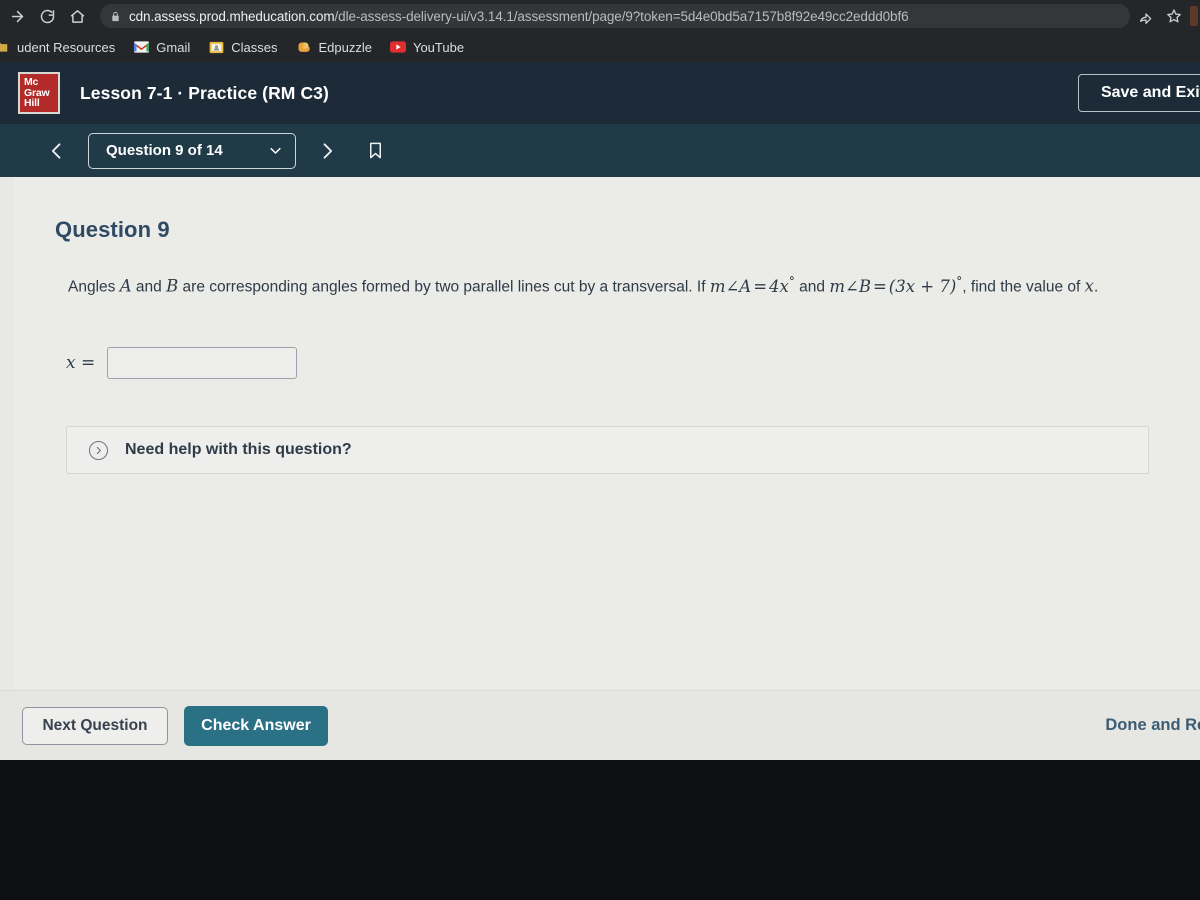  Describe the element at coordinates (85, 363) in the screenshot. I see `answer-label-equals: =` at that location.